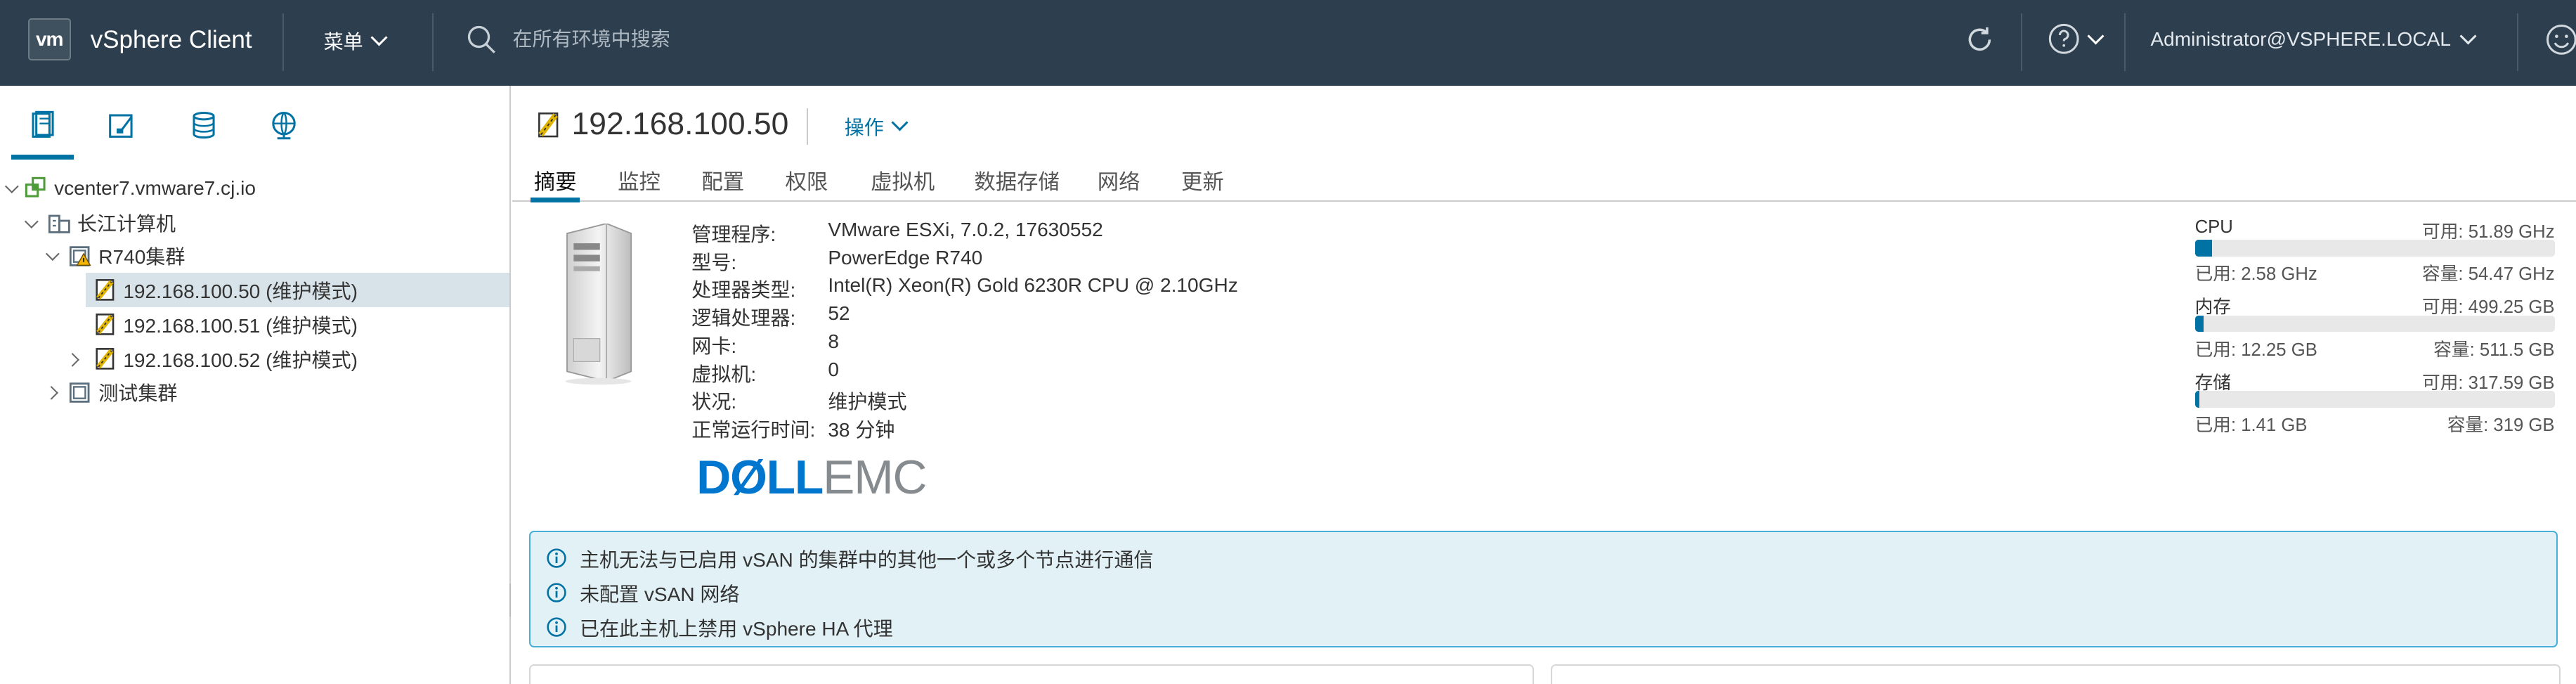  Describe the element at coordinates (155, 188) in the screenshot. I see `tree-node-label: vcenter7.vmware7.cj.io` at that location.